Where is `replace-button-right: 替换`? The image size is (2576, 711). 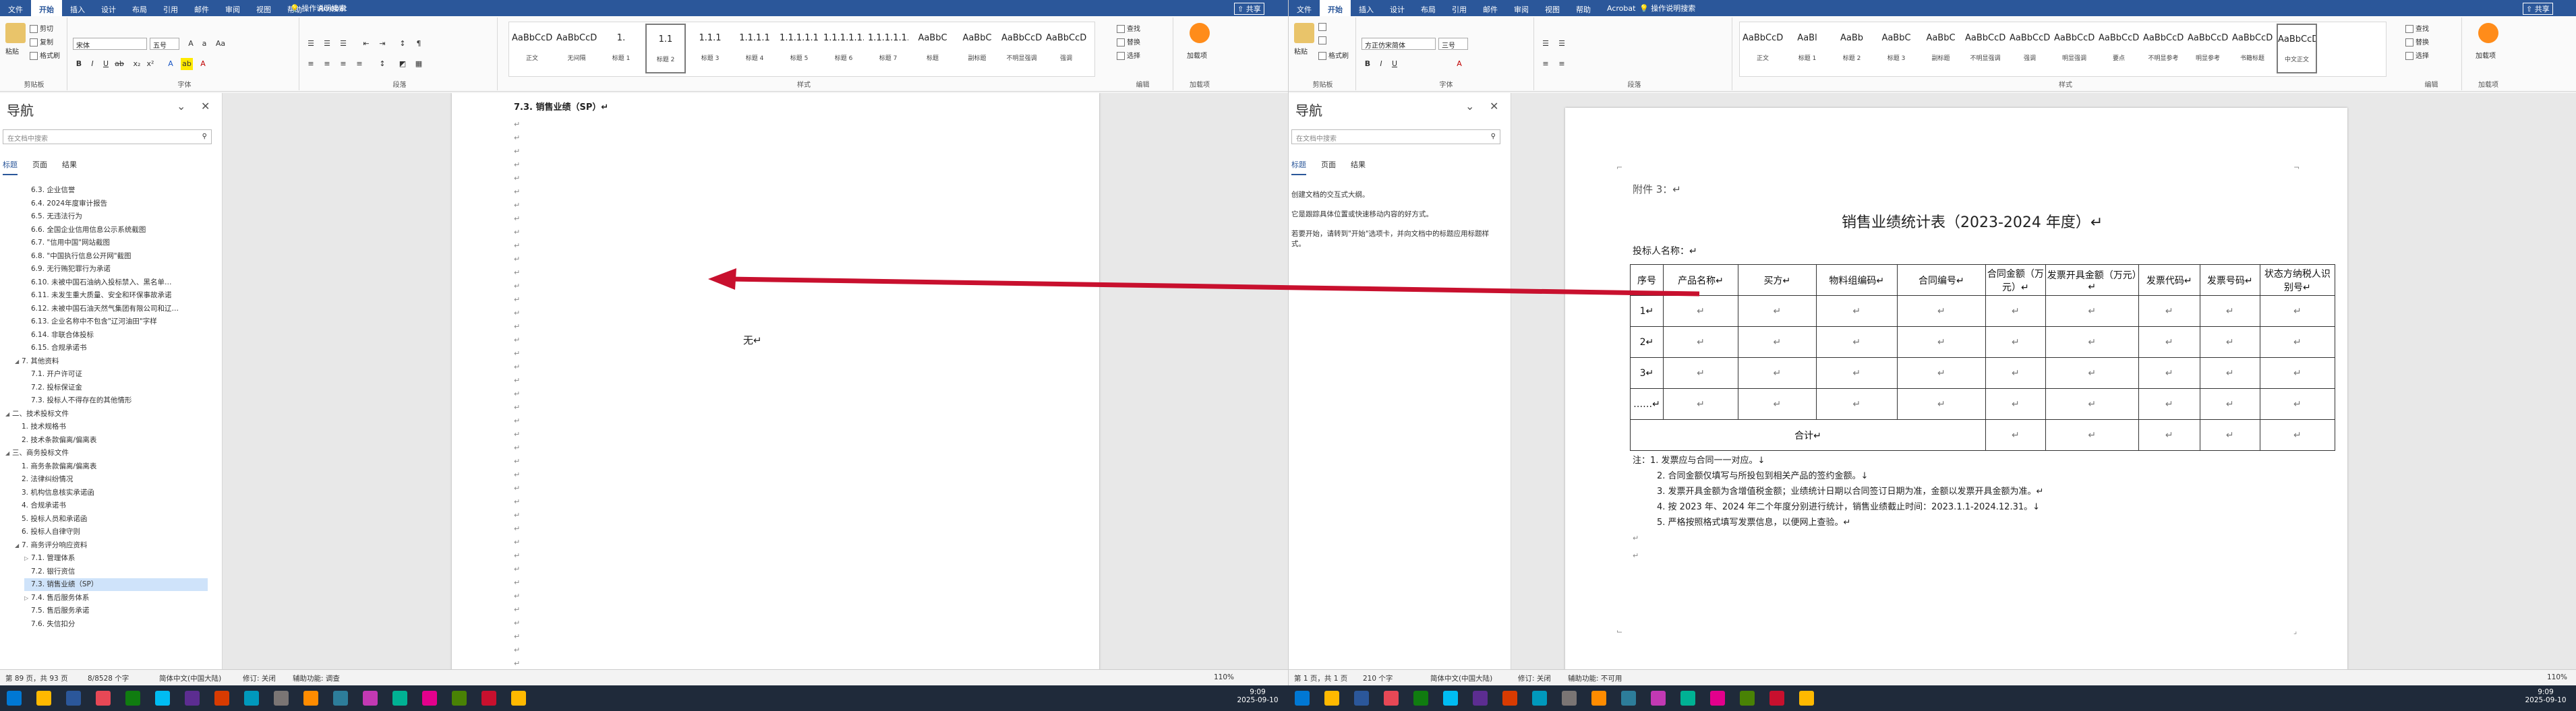 replace-button-right: 替换 is located at coordinates (2417, 41).